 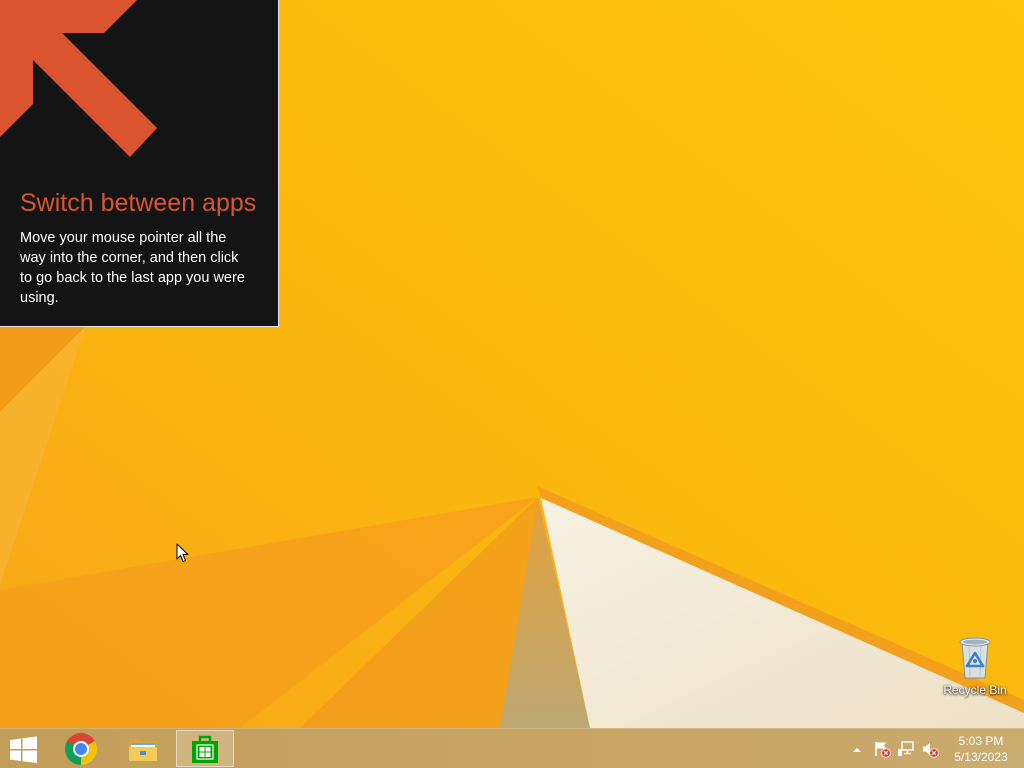 I want to click on windows-logo-icon, so click(x=23, y=749).